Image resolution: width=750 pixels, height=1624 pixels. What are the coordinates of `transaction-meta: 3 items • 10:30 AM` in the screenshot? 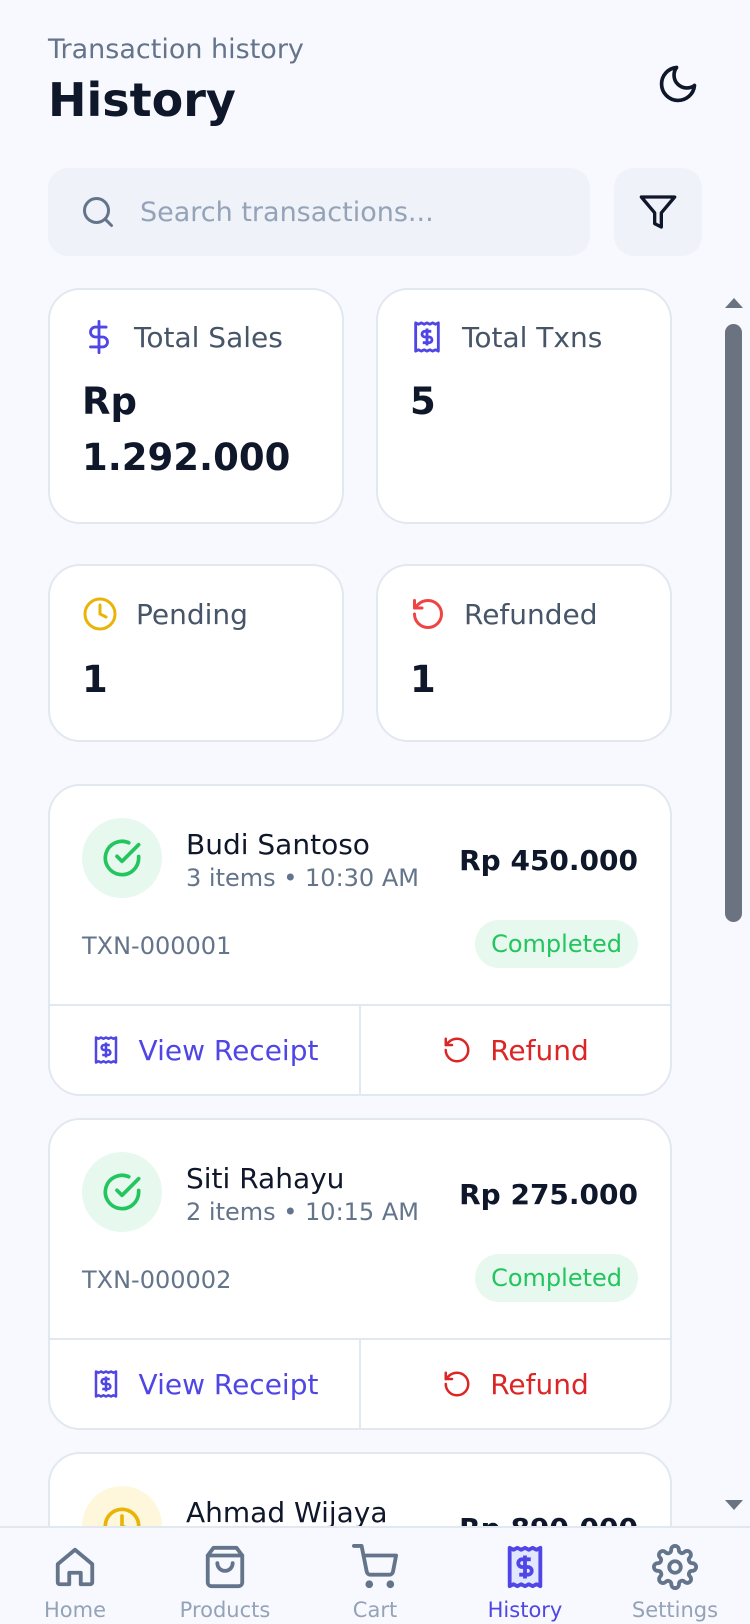 It's located at (302, 878).